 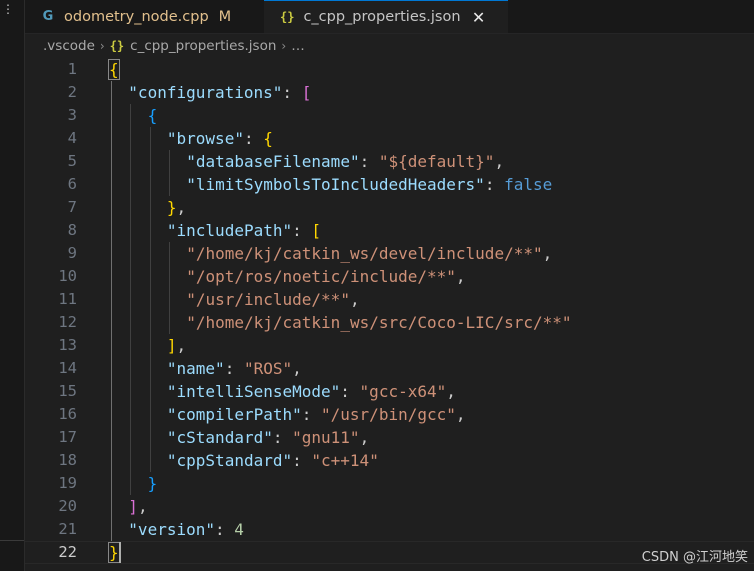 I want to click on code-token: "cppStandard", so click(x=229, y=460).